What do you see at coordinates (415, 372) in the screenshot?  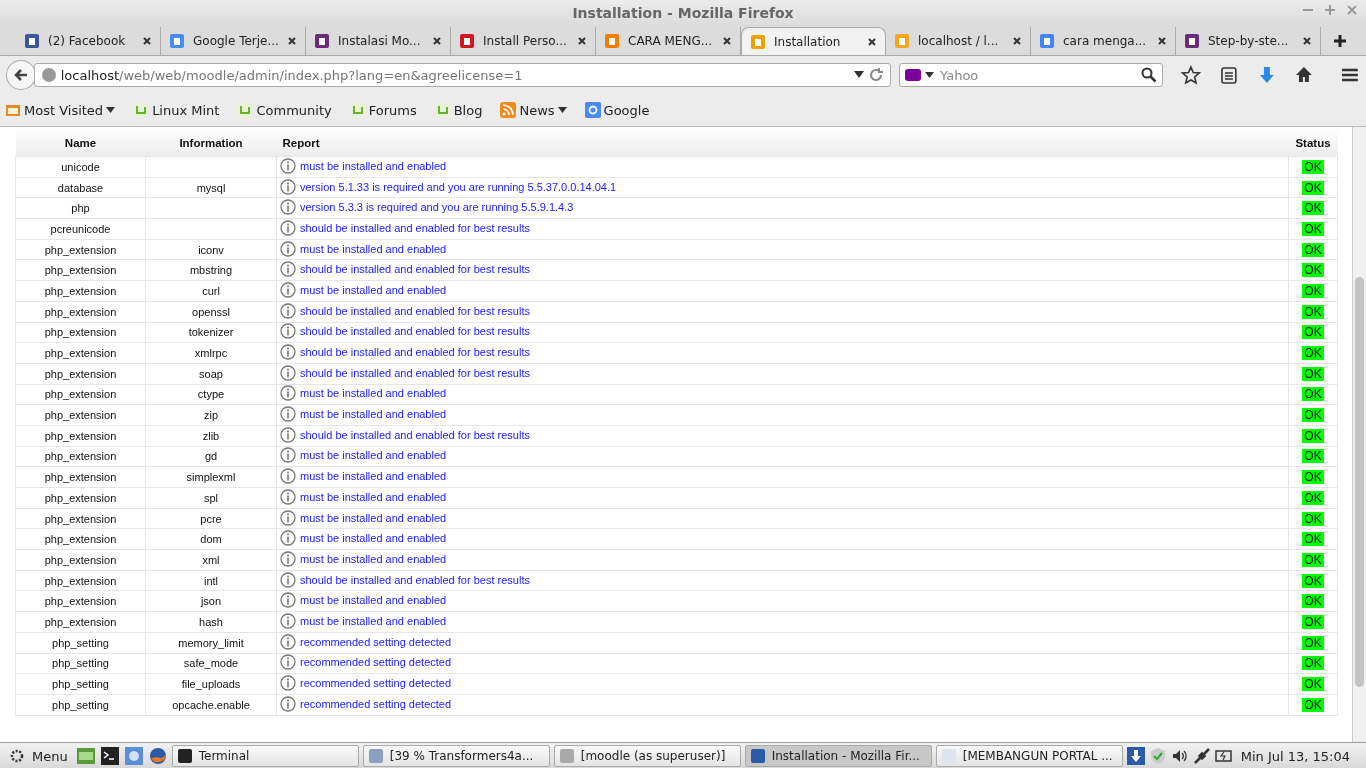 I see `report-text: should be installed and enabled for best results` at bounding box center [415, 372].